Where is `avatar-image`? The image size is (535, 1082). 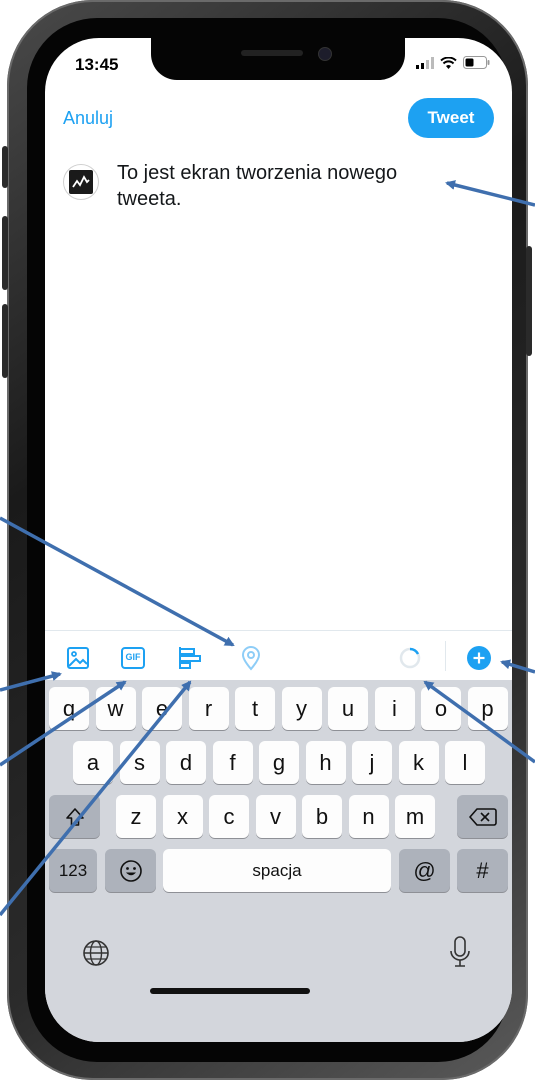 avatar-image is located at coordinates (81, 182).